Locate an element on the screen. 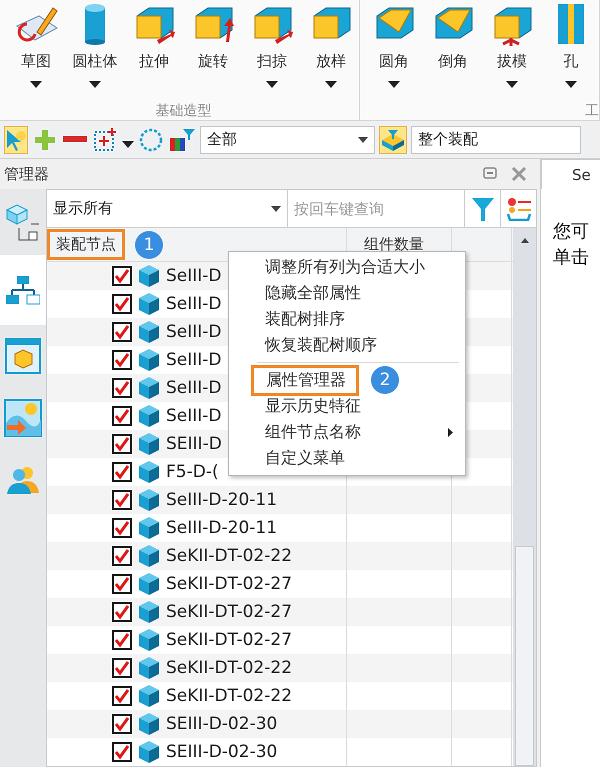 The image size is (600, 767). step-badge: 2 is located at coordinates (385, 380).